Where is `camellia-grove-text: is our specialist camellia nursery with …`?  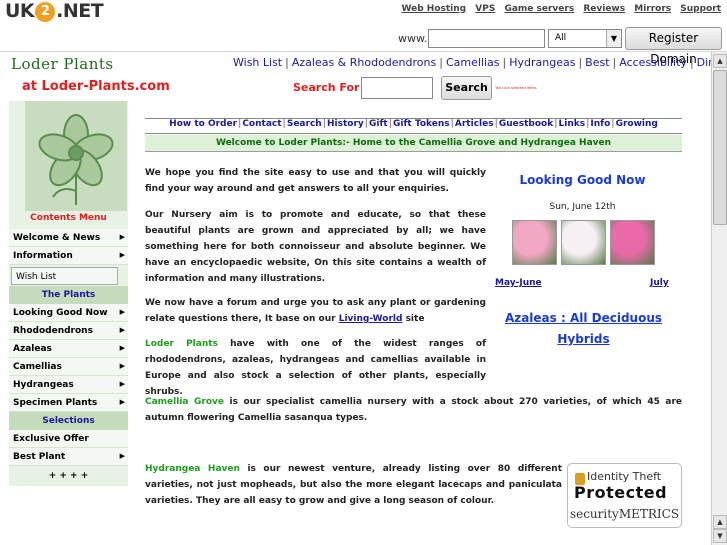 camellia-grove-text: is our specialist camellia nursery with … is located at coordinates (413, 410).